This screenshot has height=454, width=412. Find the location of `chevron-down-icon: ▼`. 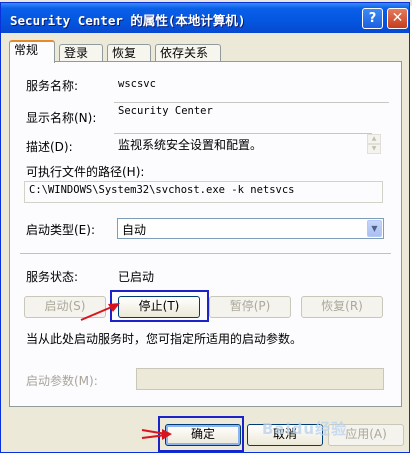

chevron-down-icon: ▼ is located at coordinates (374, 228).